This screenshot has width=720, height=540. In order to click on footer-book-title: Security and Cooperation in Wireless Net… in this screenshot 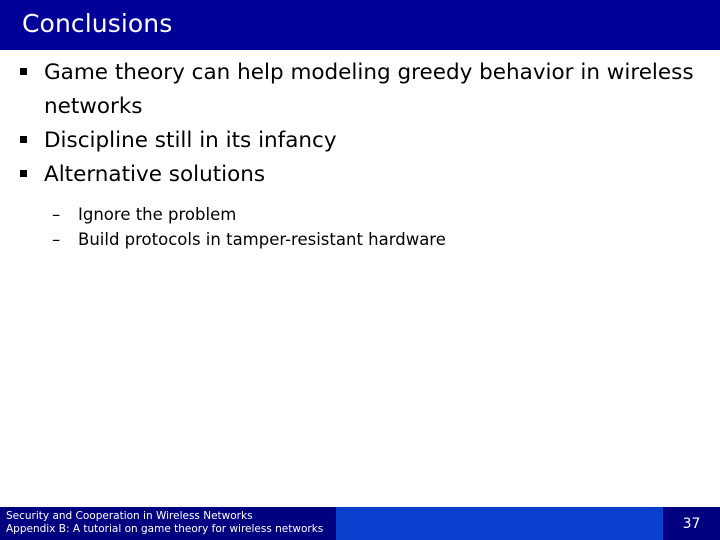, I will do `click(129, 516)`.